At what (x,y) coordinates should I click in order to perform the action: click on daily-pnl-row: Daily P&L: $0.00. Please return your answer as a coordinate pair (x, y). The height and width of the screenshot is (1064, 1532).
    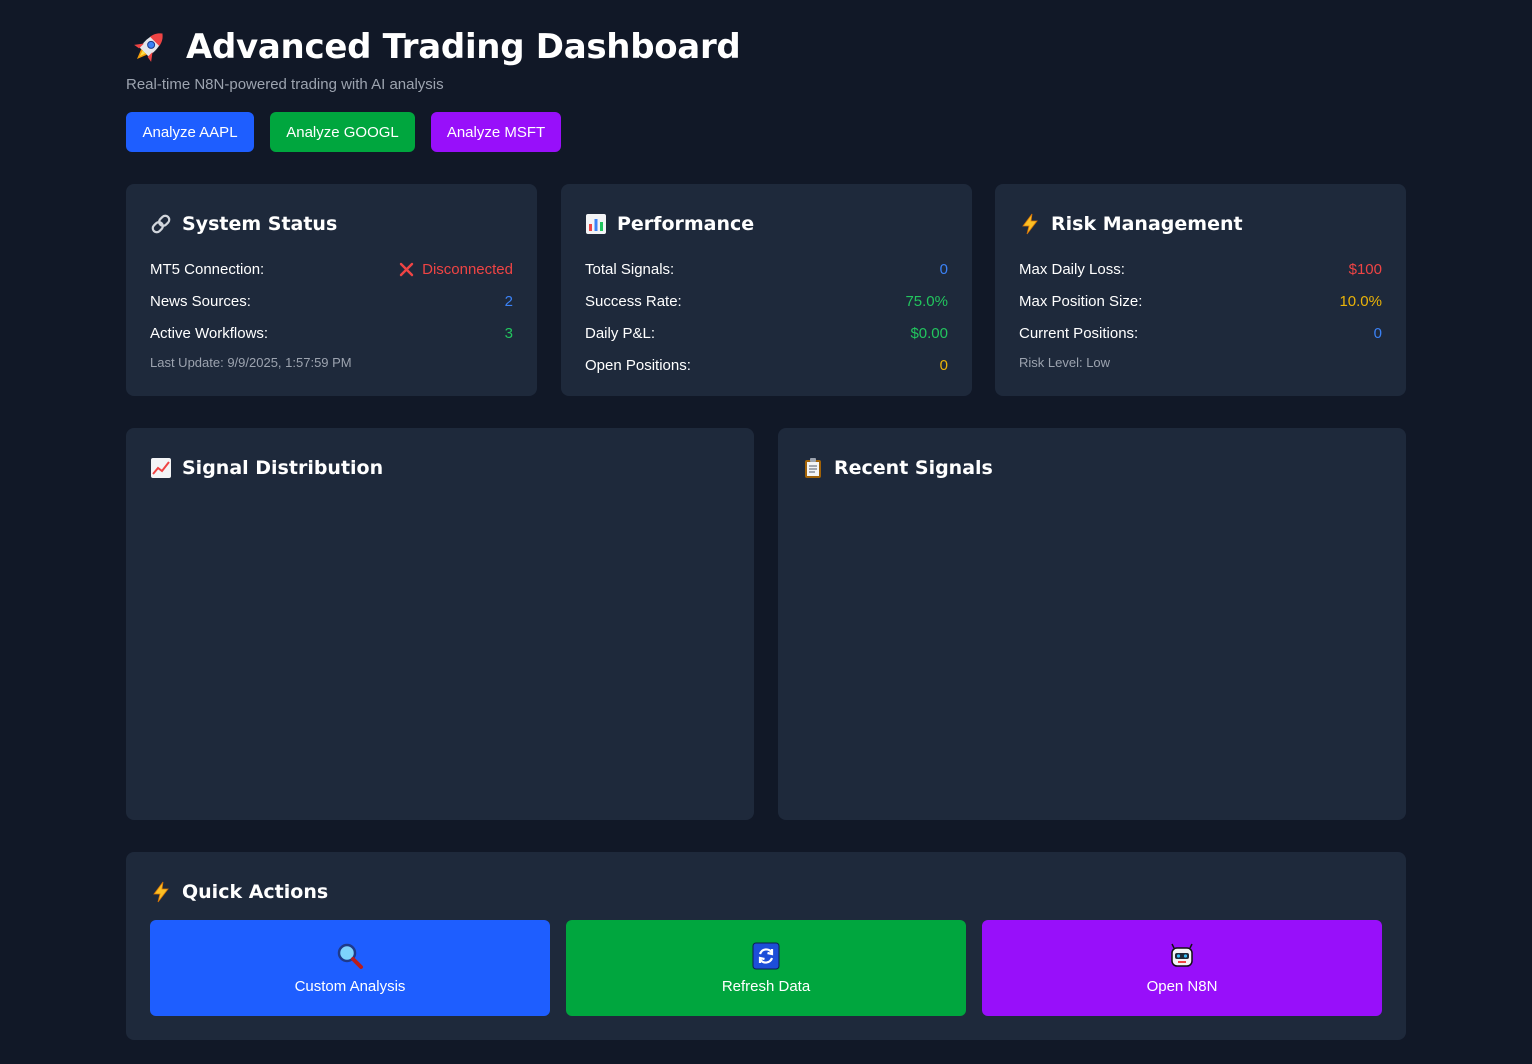
    Looking at the image, I should click on (766, 333).